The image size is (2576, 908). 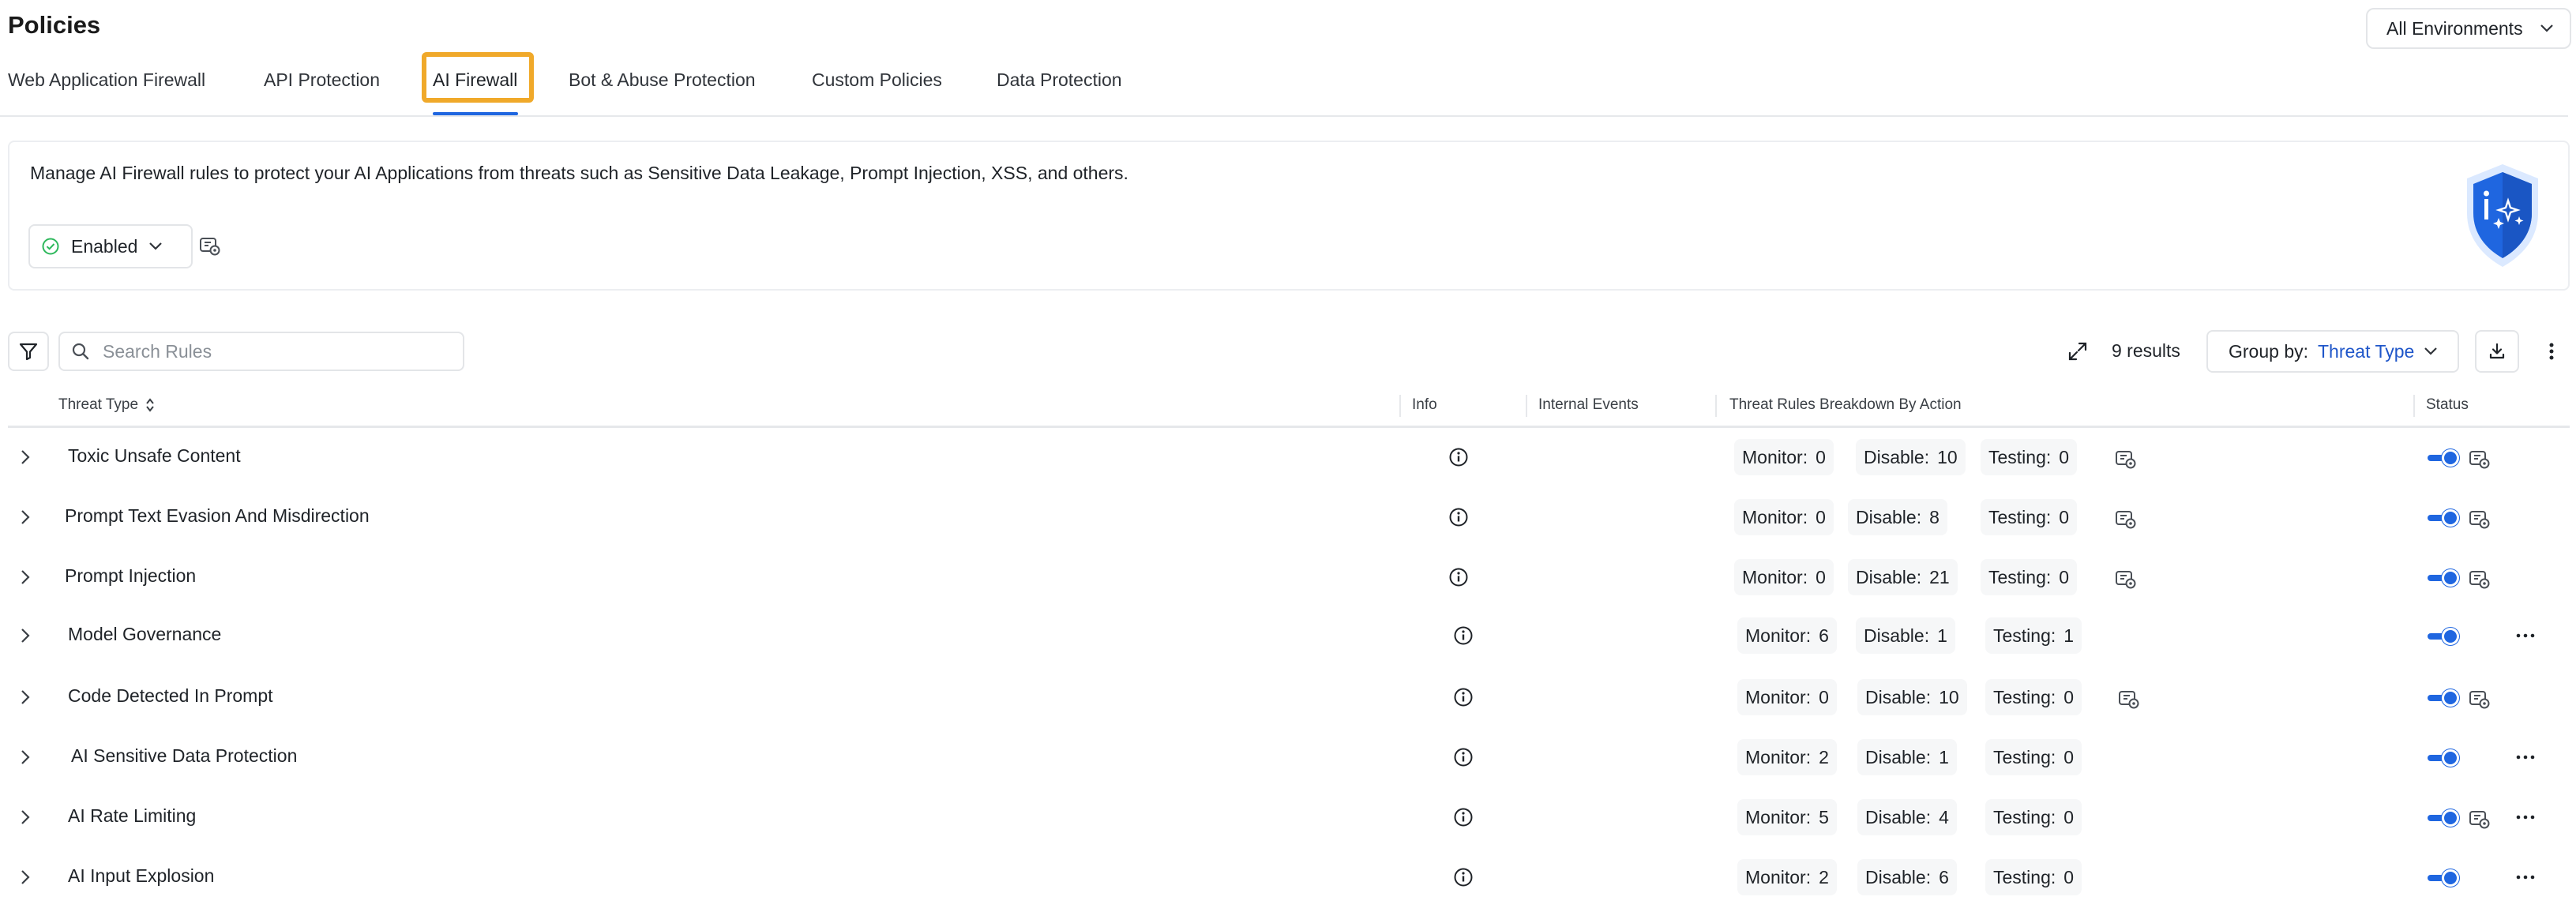 I want to click on tab-api-protection: API Protection, so click(x=322, y=80).